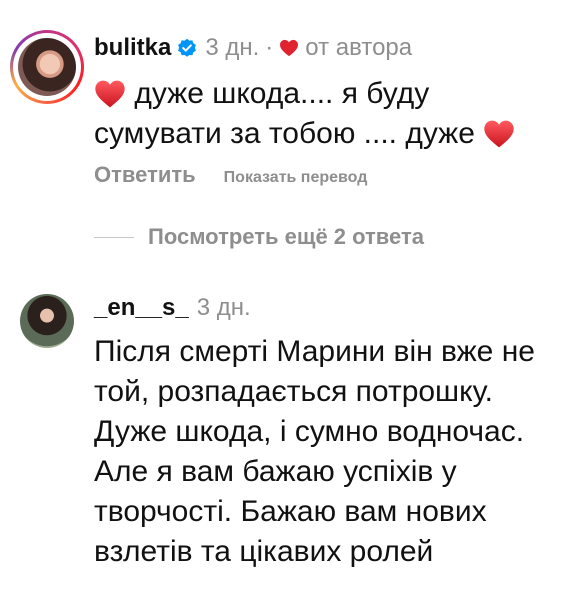 This screenshot has height=600, width=563. I want to click on liked-by-author-label: от автора, so click(359, 47).